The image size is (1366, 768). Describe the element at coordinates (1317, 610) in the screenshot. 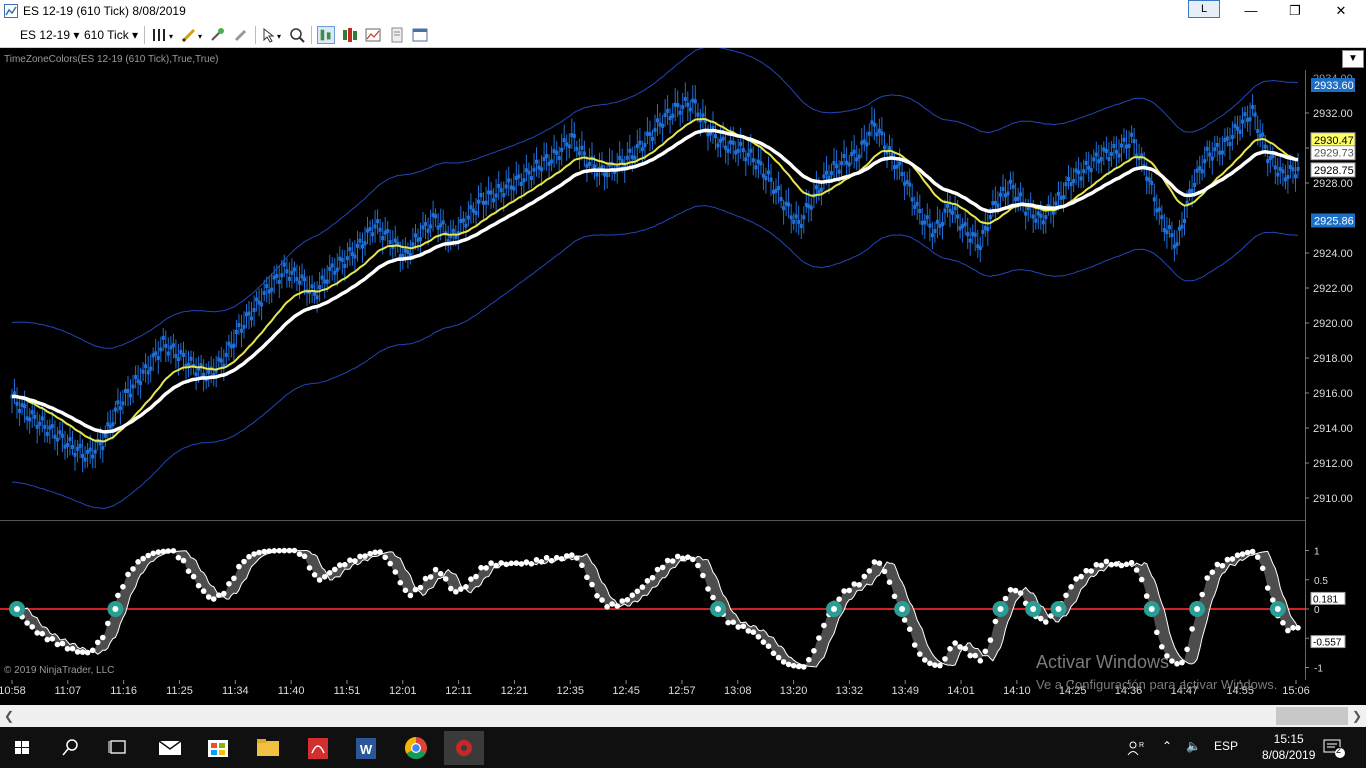

I see `osc-tick-label: 0` at that location.